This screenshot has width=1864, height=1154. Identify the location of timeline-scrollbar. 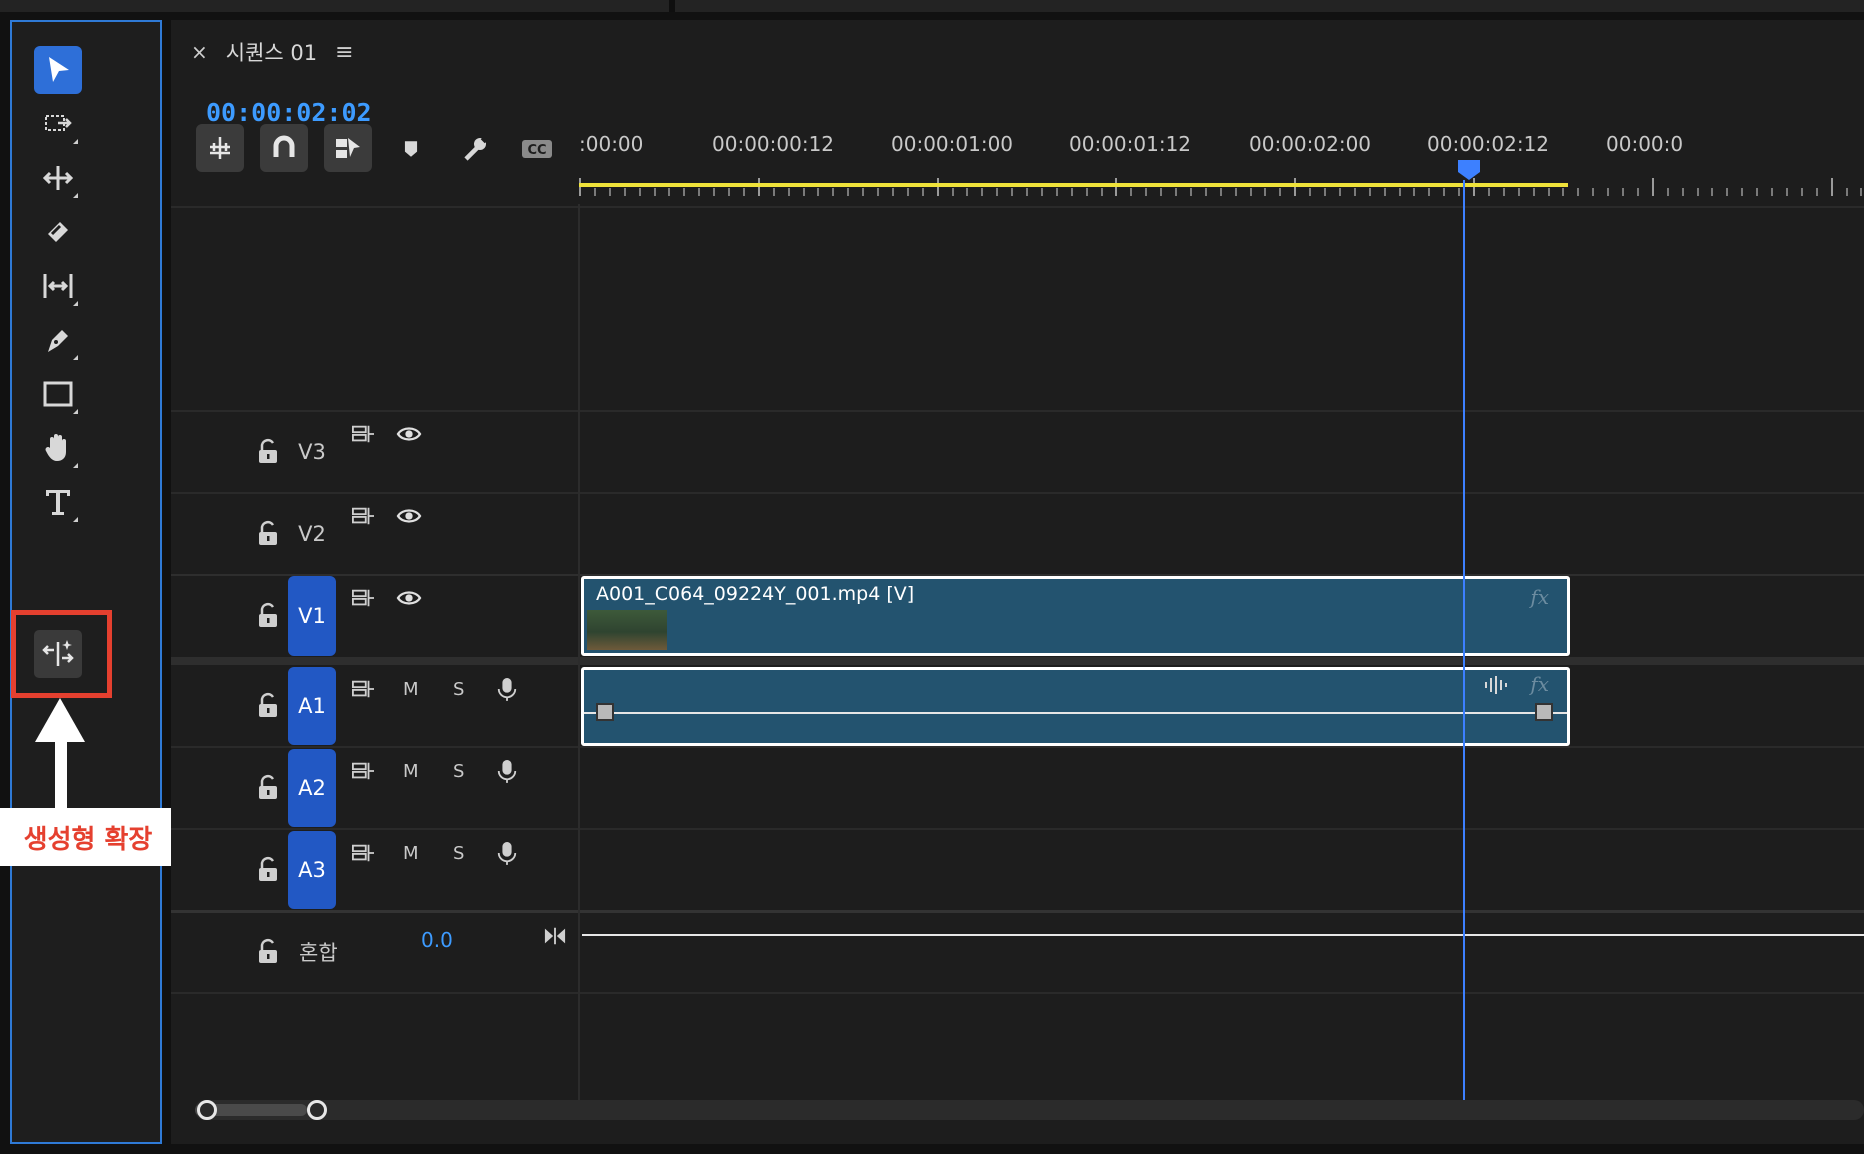
(1029, 1110).